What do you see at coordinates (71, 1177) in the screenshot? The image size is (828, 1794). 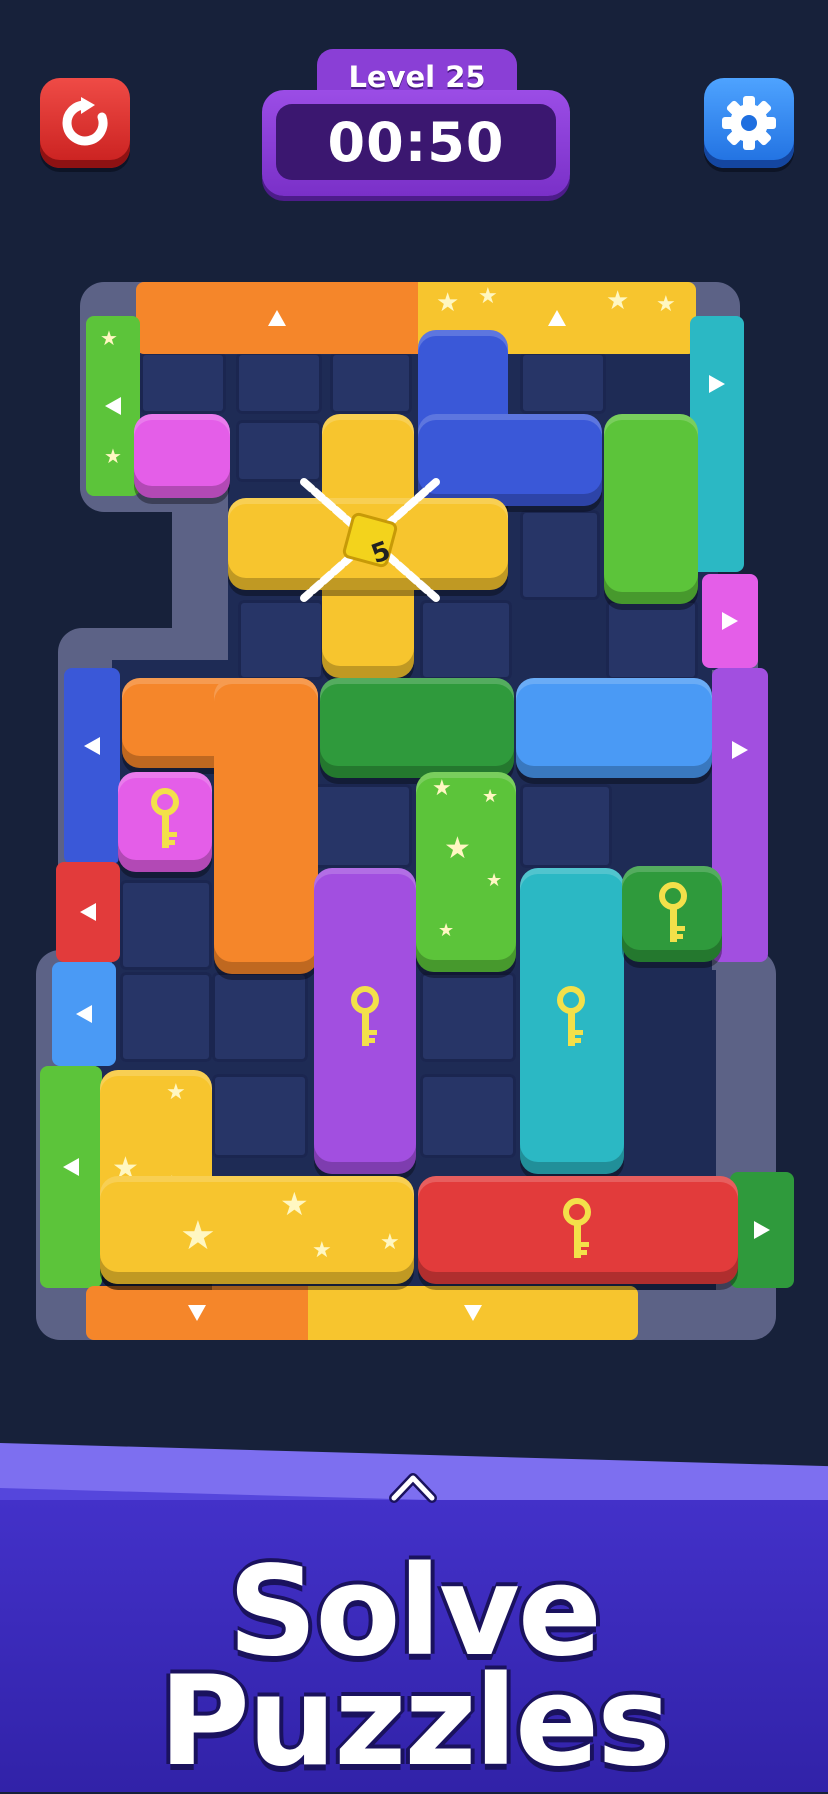 I see `exit-gate-green-left-bottom` at bounding box center [71, 1177].